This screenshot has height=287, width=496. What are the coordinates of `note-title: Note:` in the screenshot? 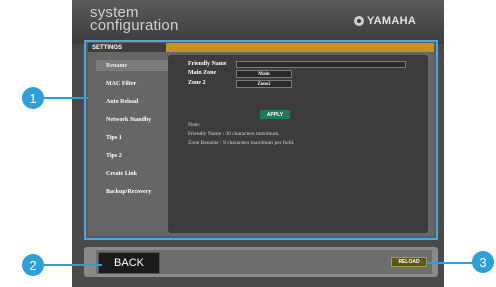 It's located at (194, 125).